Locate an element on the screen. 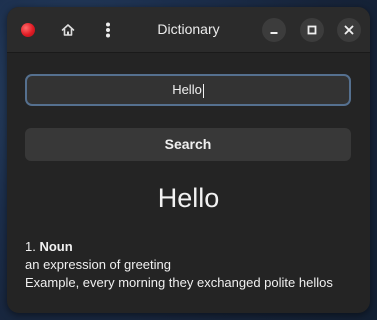 This screenshot has height=320, width=377. minimize-icon is located at coordinates (274, 33).